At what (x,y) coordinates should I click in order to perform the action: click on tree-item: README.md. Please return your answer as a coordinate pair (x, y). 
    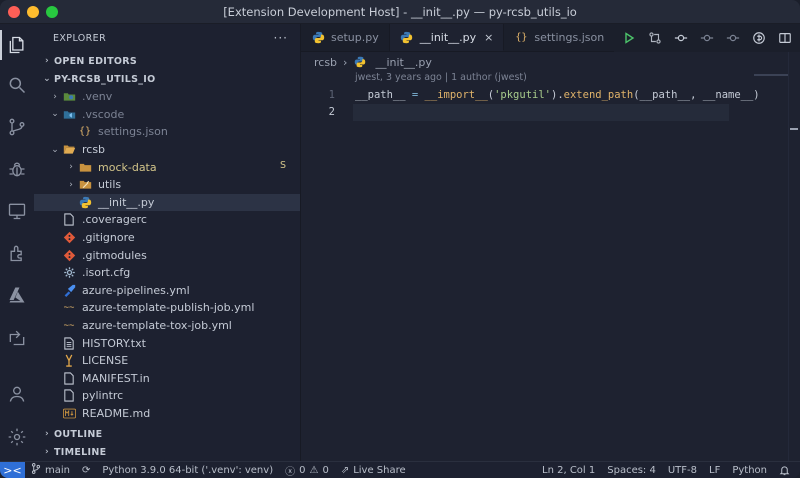
    Looking at the image, I should click on (167, 414).